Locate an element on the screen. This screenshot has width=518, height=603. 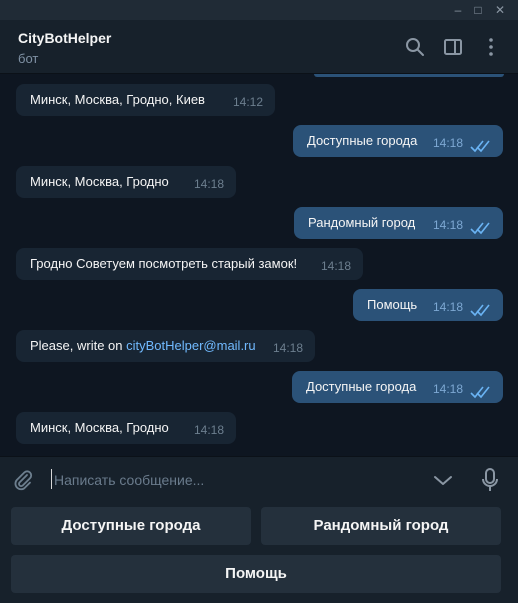
message-time: 14:12 is located at coordinates (247, 102).